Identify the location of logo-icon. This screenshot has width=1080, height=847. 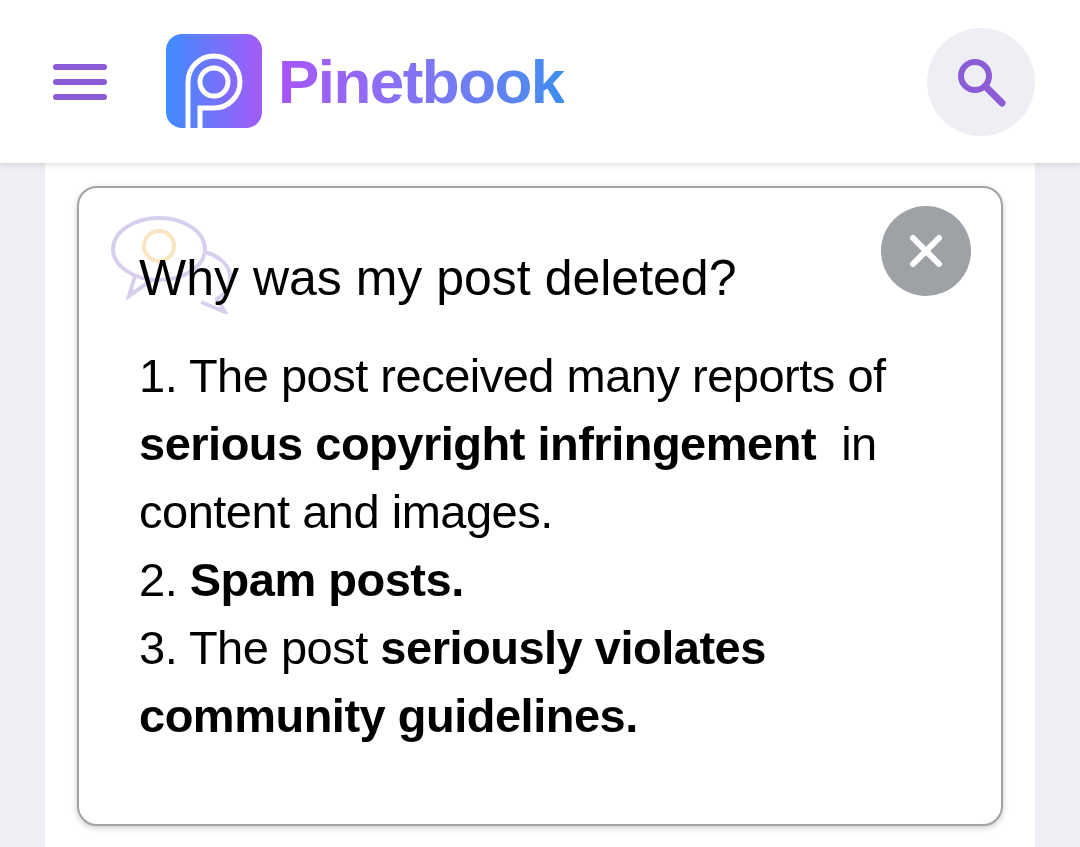
(214, 81).